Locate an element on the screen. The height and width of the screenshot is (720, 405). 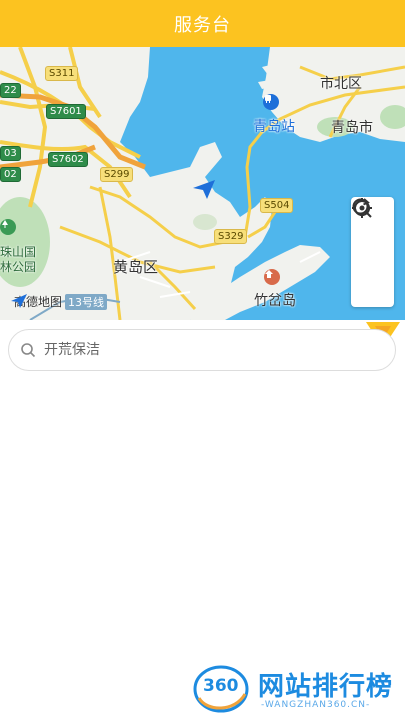
watermark-domain: -WANGZHAN360.CN- is located at coordinates (316, 705).